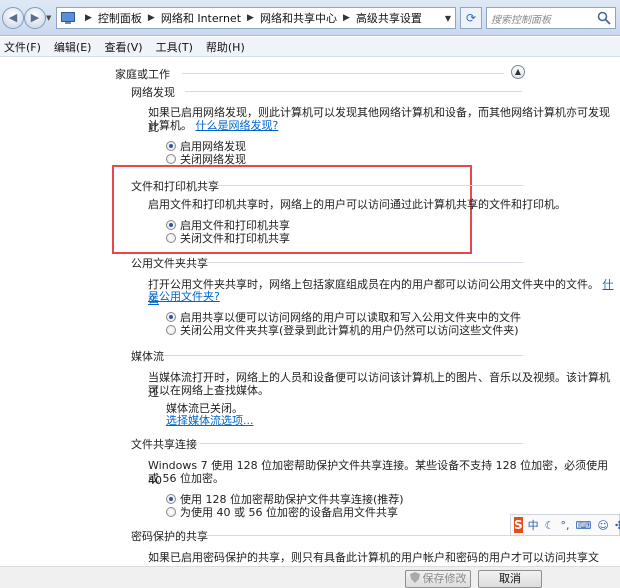  I want to click on file-sharing-connections-description-line2: 或 56 位加密。, so click(186, 478).